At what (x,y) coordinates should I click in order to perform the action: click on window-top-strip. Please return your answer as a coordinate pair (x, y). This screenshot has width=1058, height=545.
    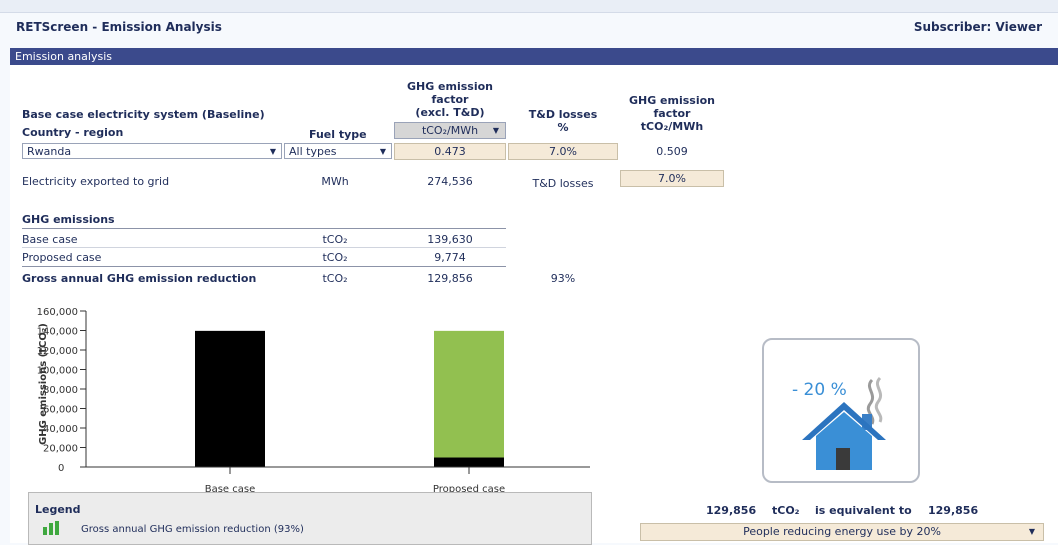
    Looking at the image, I should click on (529, 6).